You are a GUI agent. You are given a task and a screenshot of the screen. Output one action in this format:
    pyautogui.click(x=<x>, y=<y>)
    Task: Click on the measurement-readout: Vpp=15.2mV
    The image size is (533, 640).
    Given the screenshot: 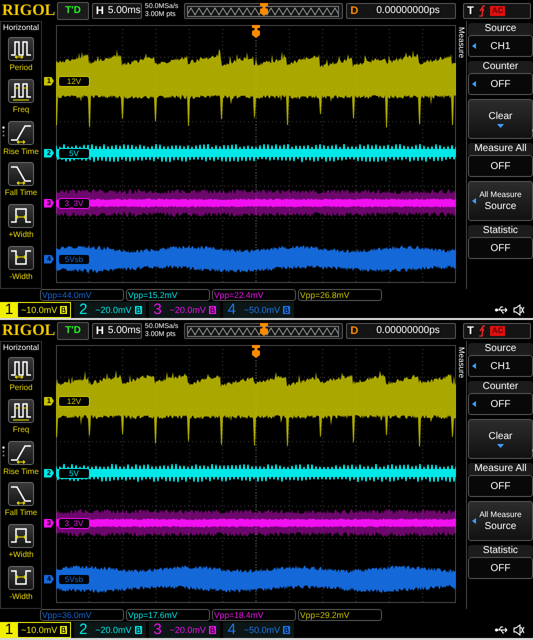 What is the action you would take?
    pyautogui.click(x=168, y=295)
    